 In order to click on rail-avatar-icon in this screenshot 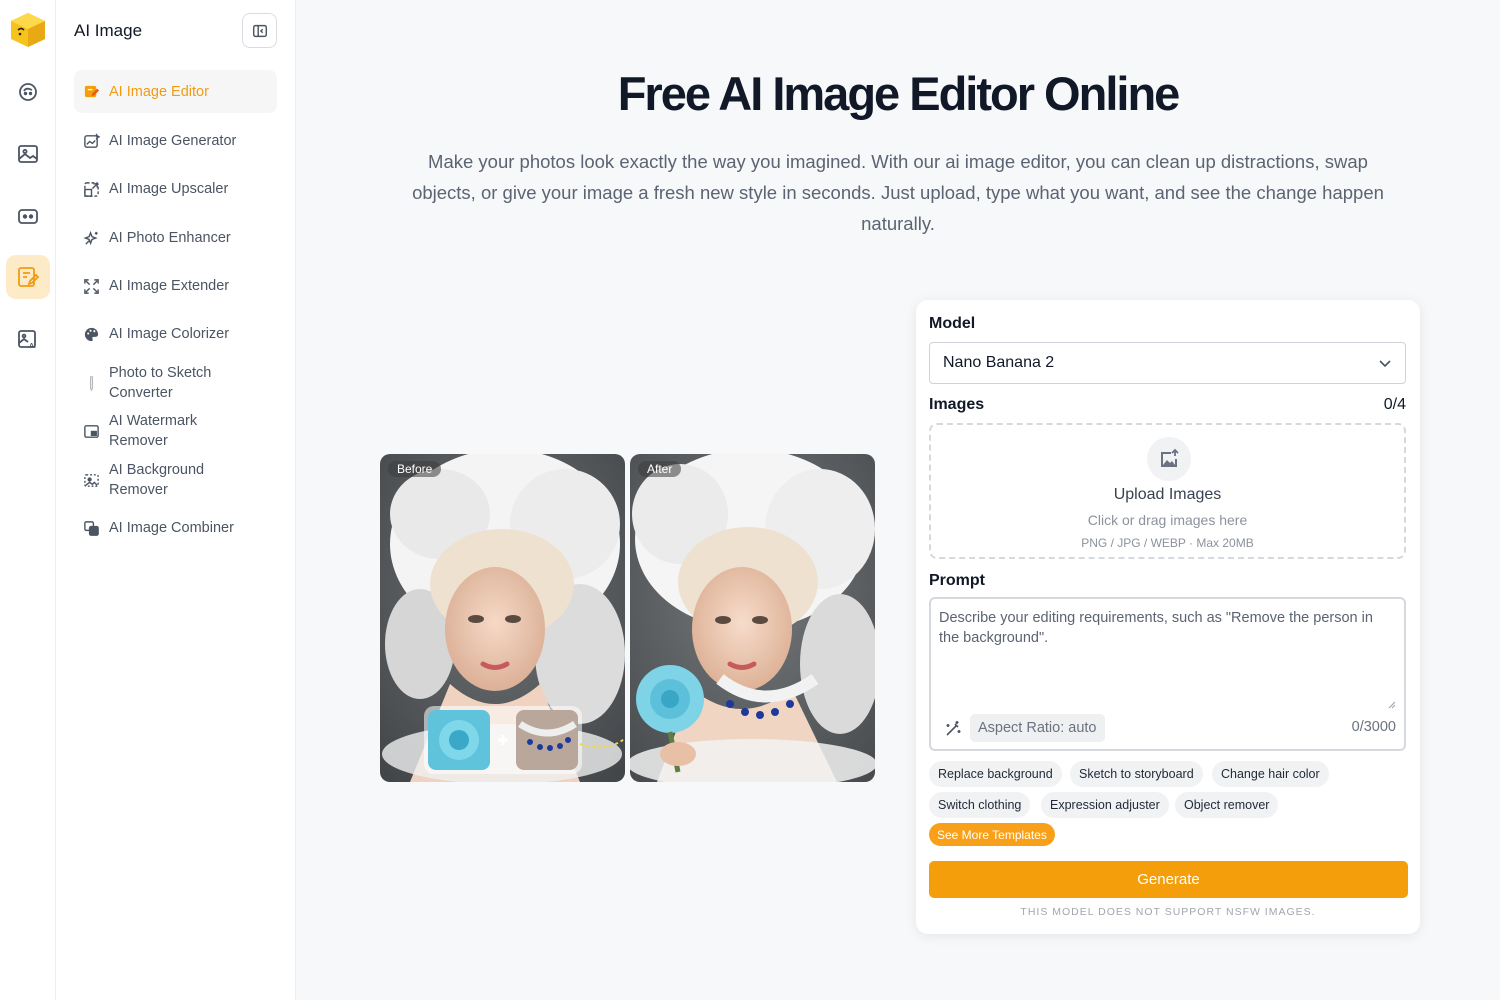, I will do `click(28, 92)`.